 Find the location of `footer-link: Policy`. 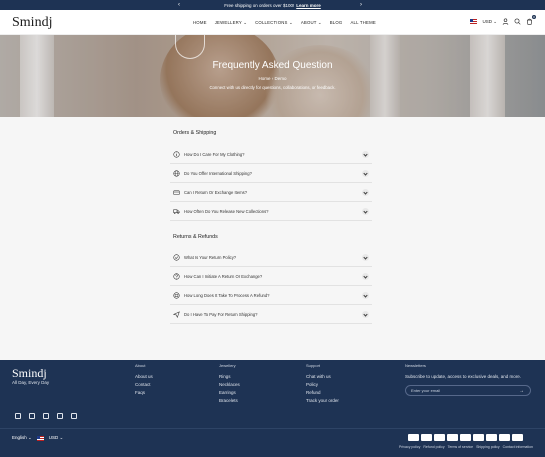

footer-link: Policy is located at coordinates (322, 384).